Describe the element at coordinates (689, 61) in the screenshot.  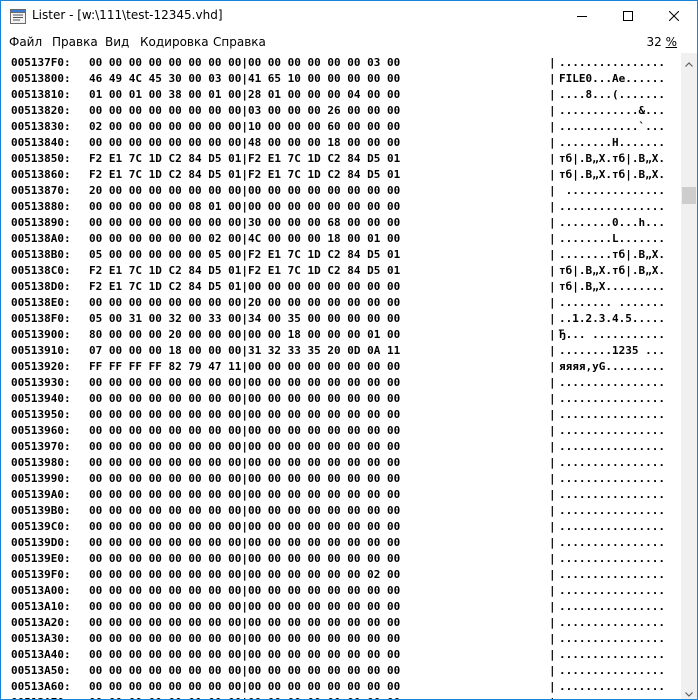
I see `scroll-up-button` at that location.